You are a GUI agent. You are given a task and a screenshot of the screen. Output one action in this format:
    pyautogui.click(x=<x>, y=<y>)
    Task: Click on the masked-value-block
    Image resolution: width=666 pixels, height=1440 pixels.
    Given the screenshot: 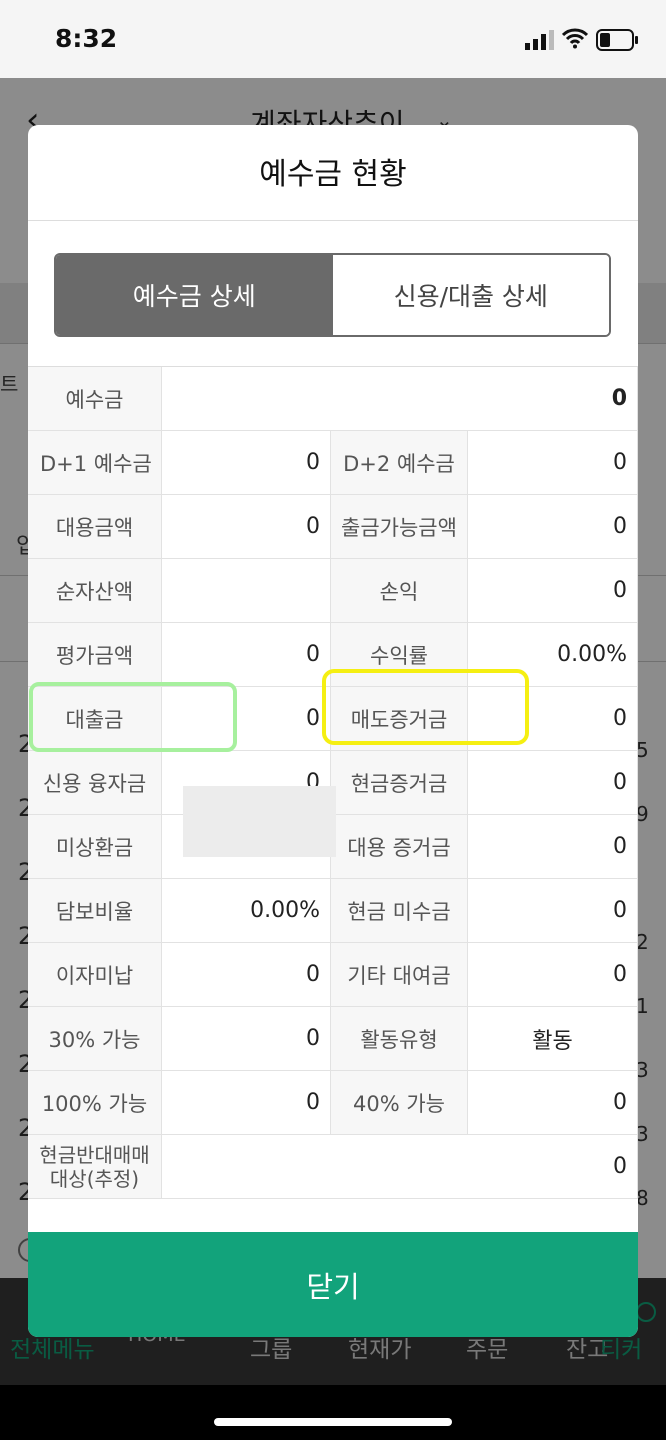 What is the action you would take?
    pyautogui.click(x=259, y=821)
    